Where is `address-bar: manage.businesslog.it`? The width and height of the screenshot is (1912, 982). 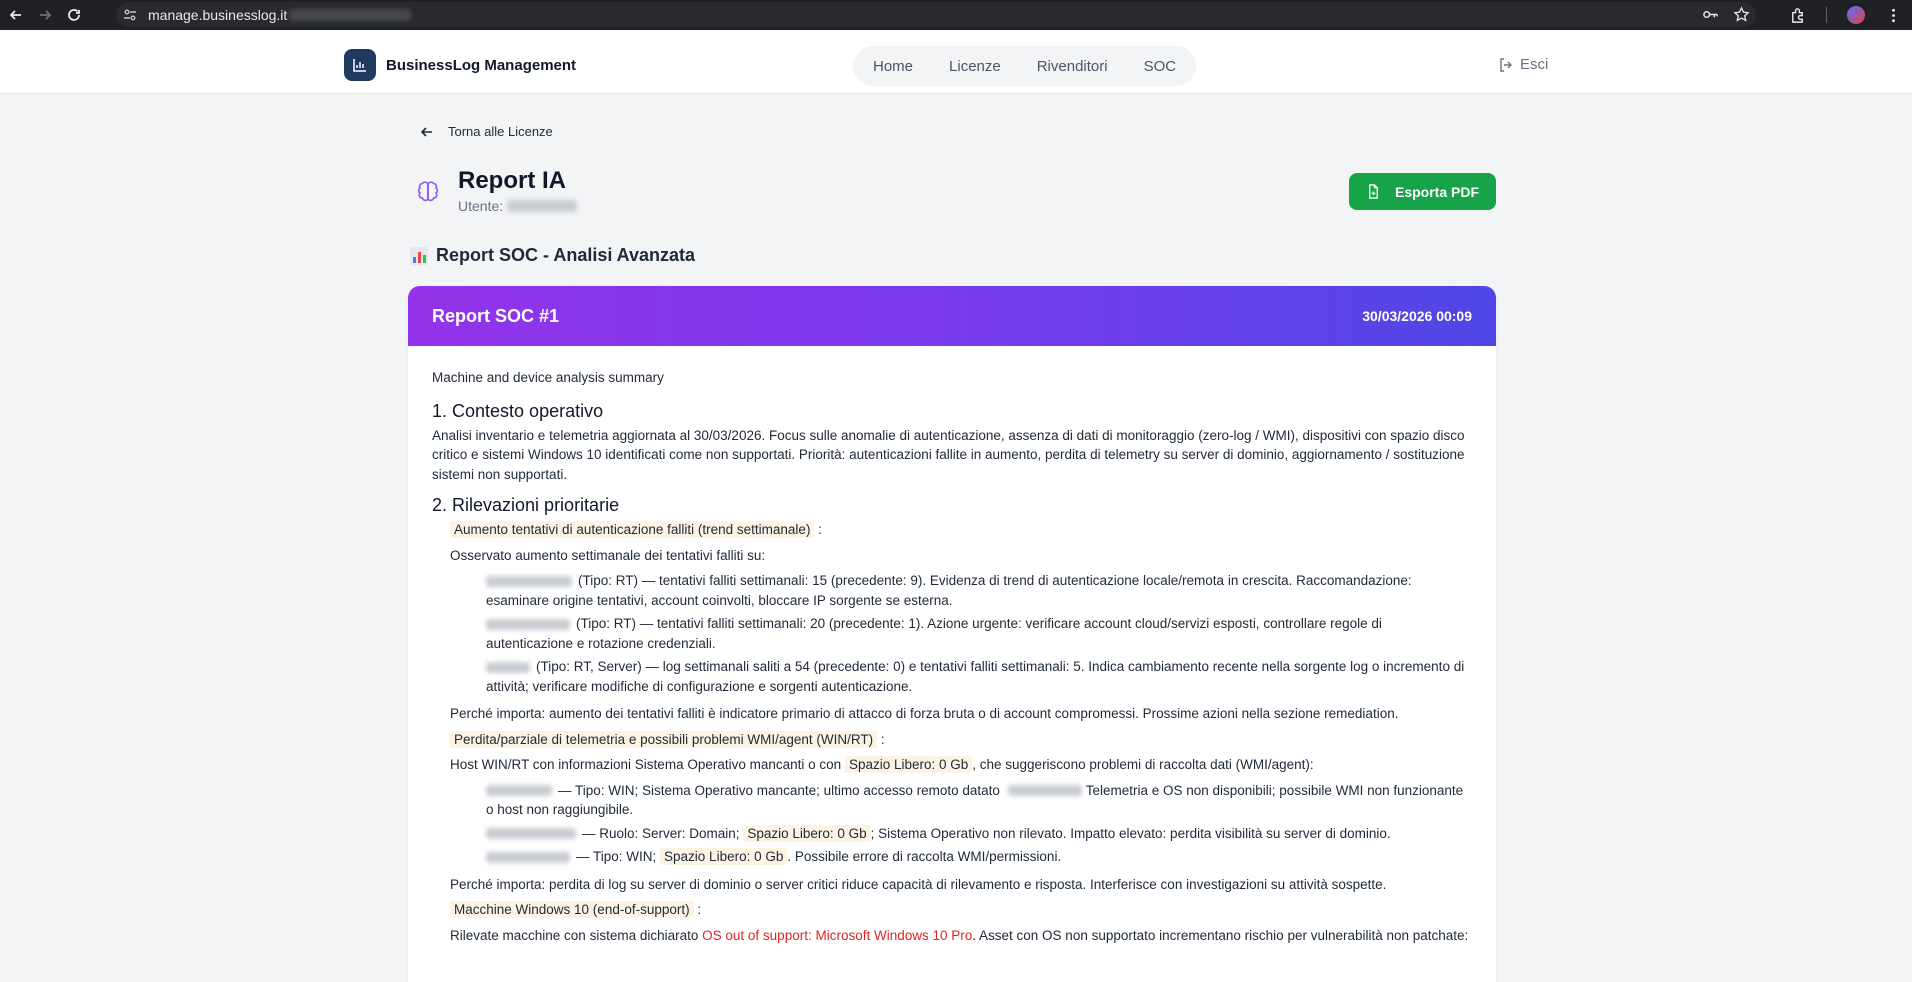 address-bar: manage.businesslog.it is located at coordinates (936, 14).